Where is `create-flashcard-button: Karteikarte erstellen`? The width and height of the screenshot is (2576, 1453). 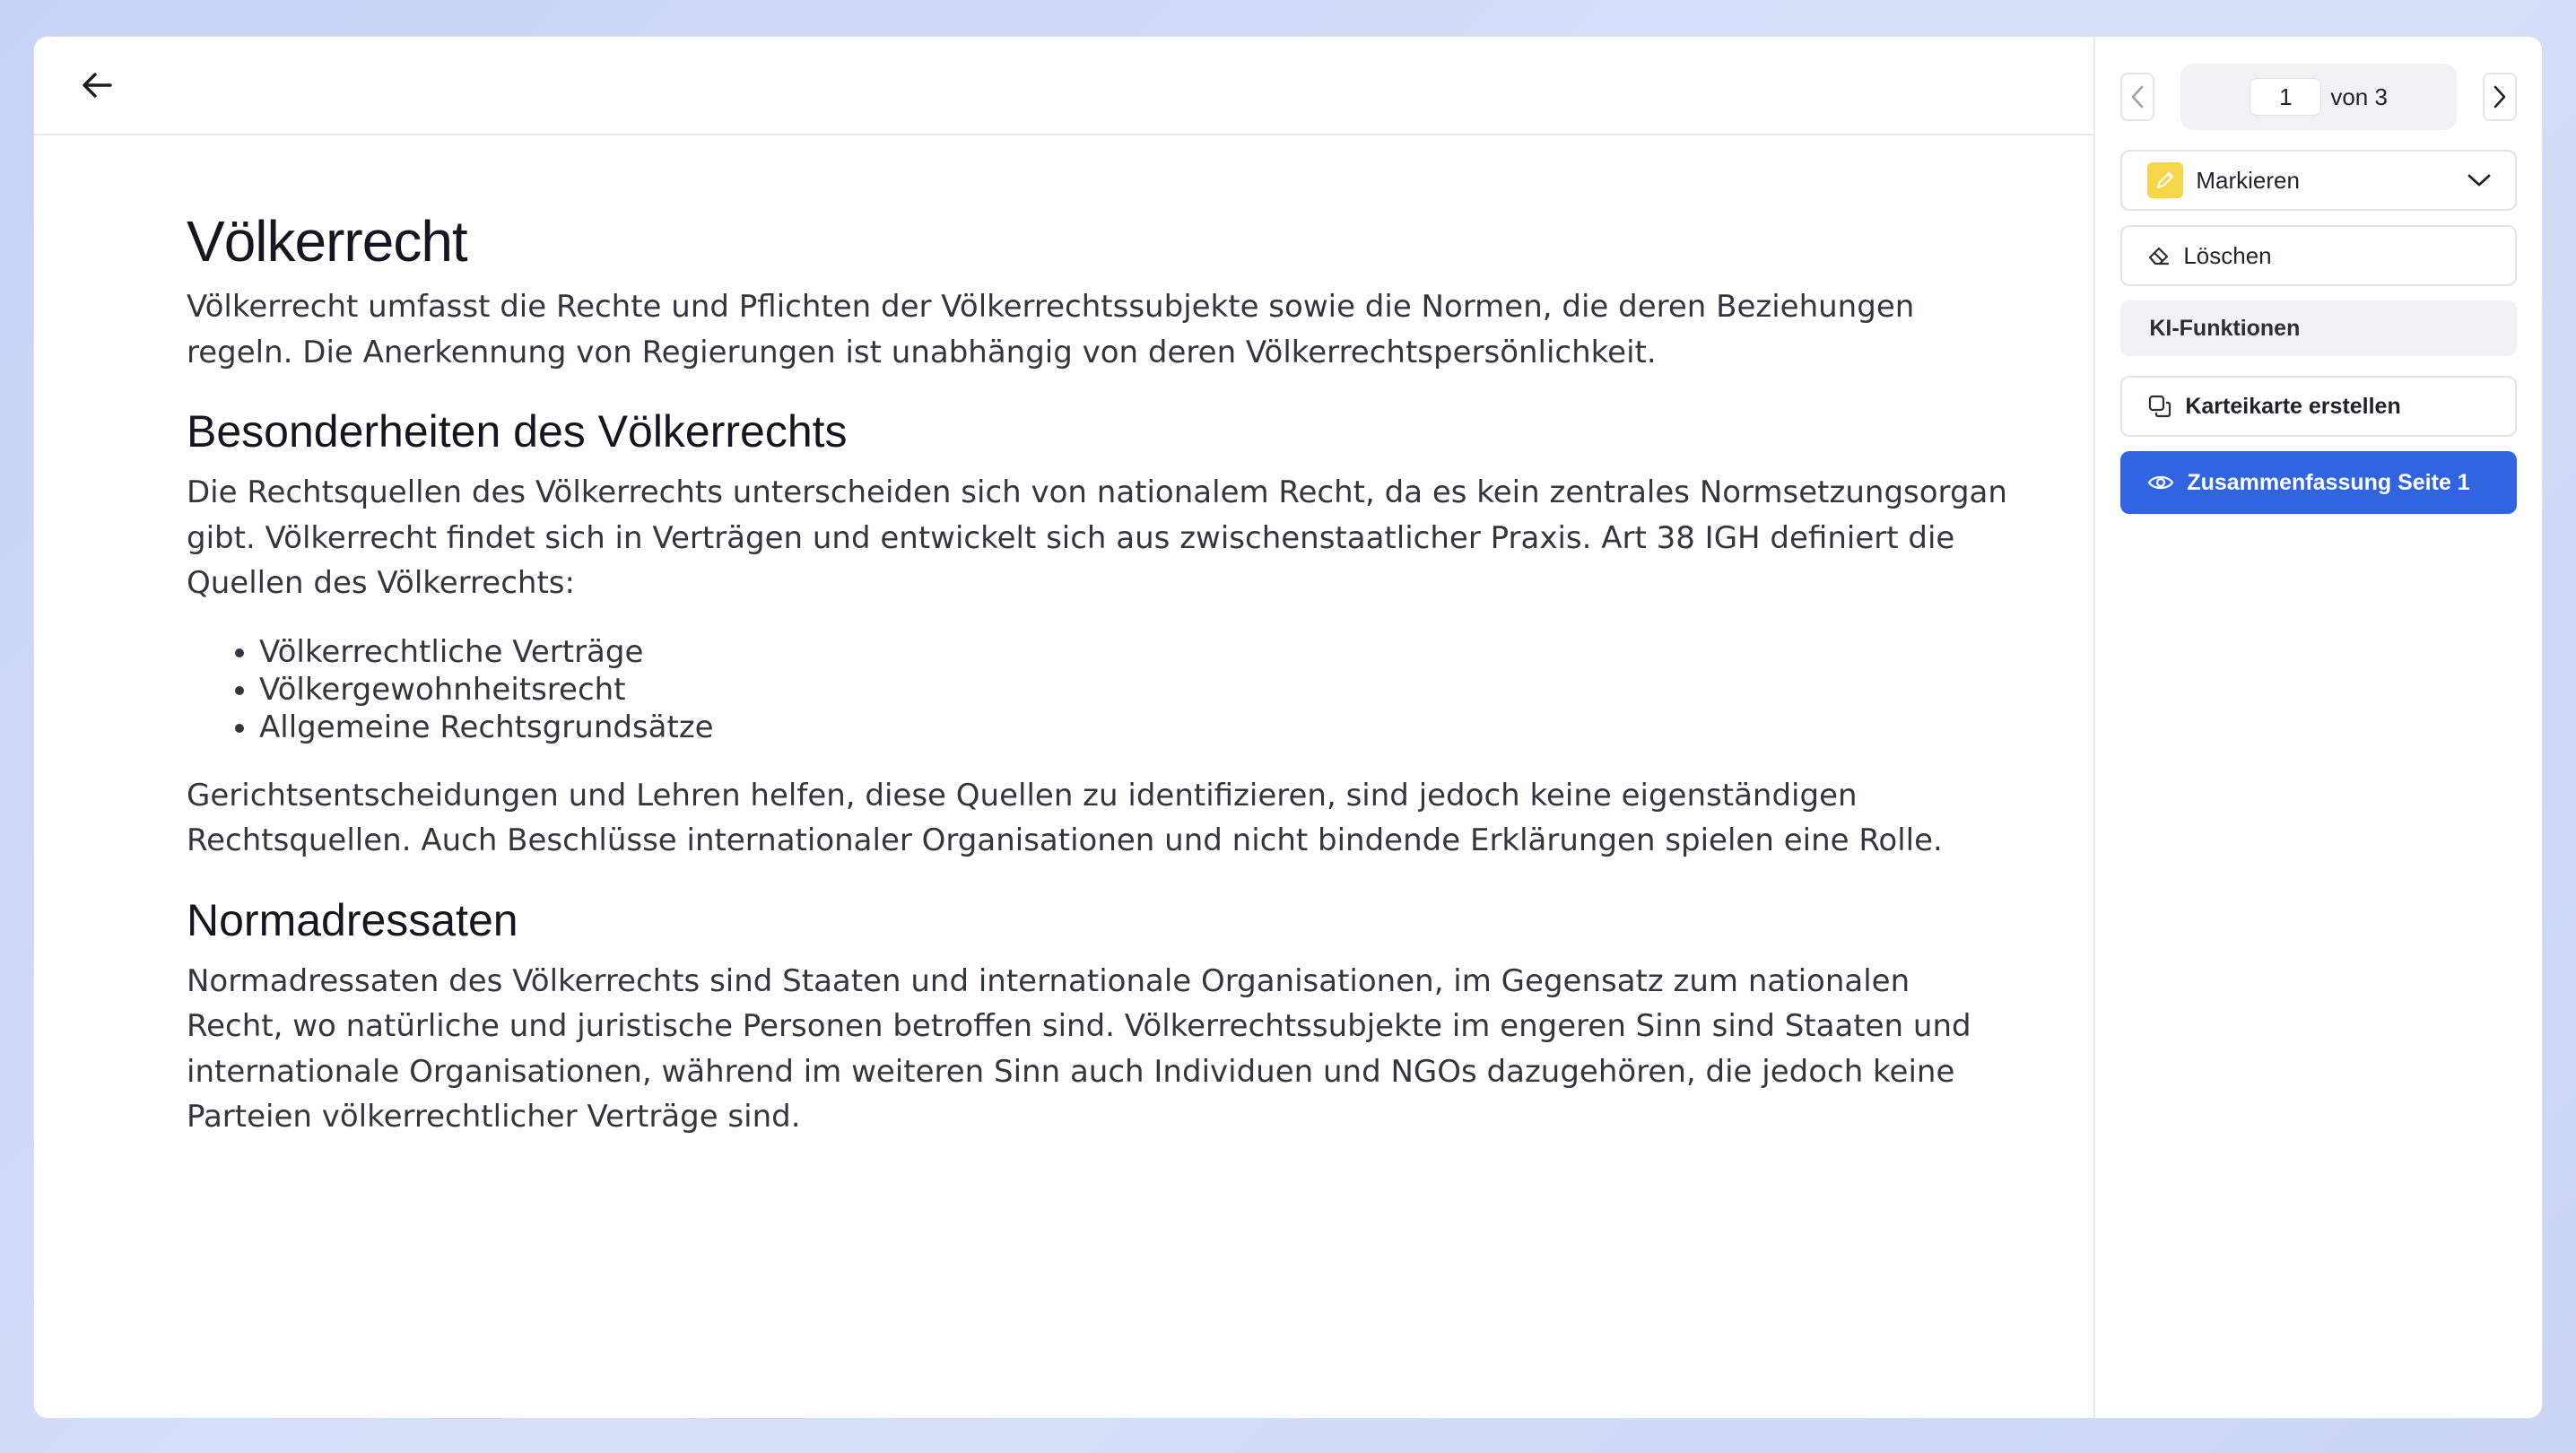 create-flashcard-button: Karteikarte erstellen is located at coordinates (2318, 406).